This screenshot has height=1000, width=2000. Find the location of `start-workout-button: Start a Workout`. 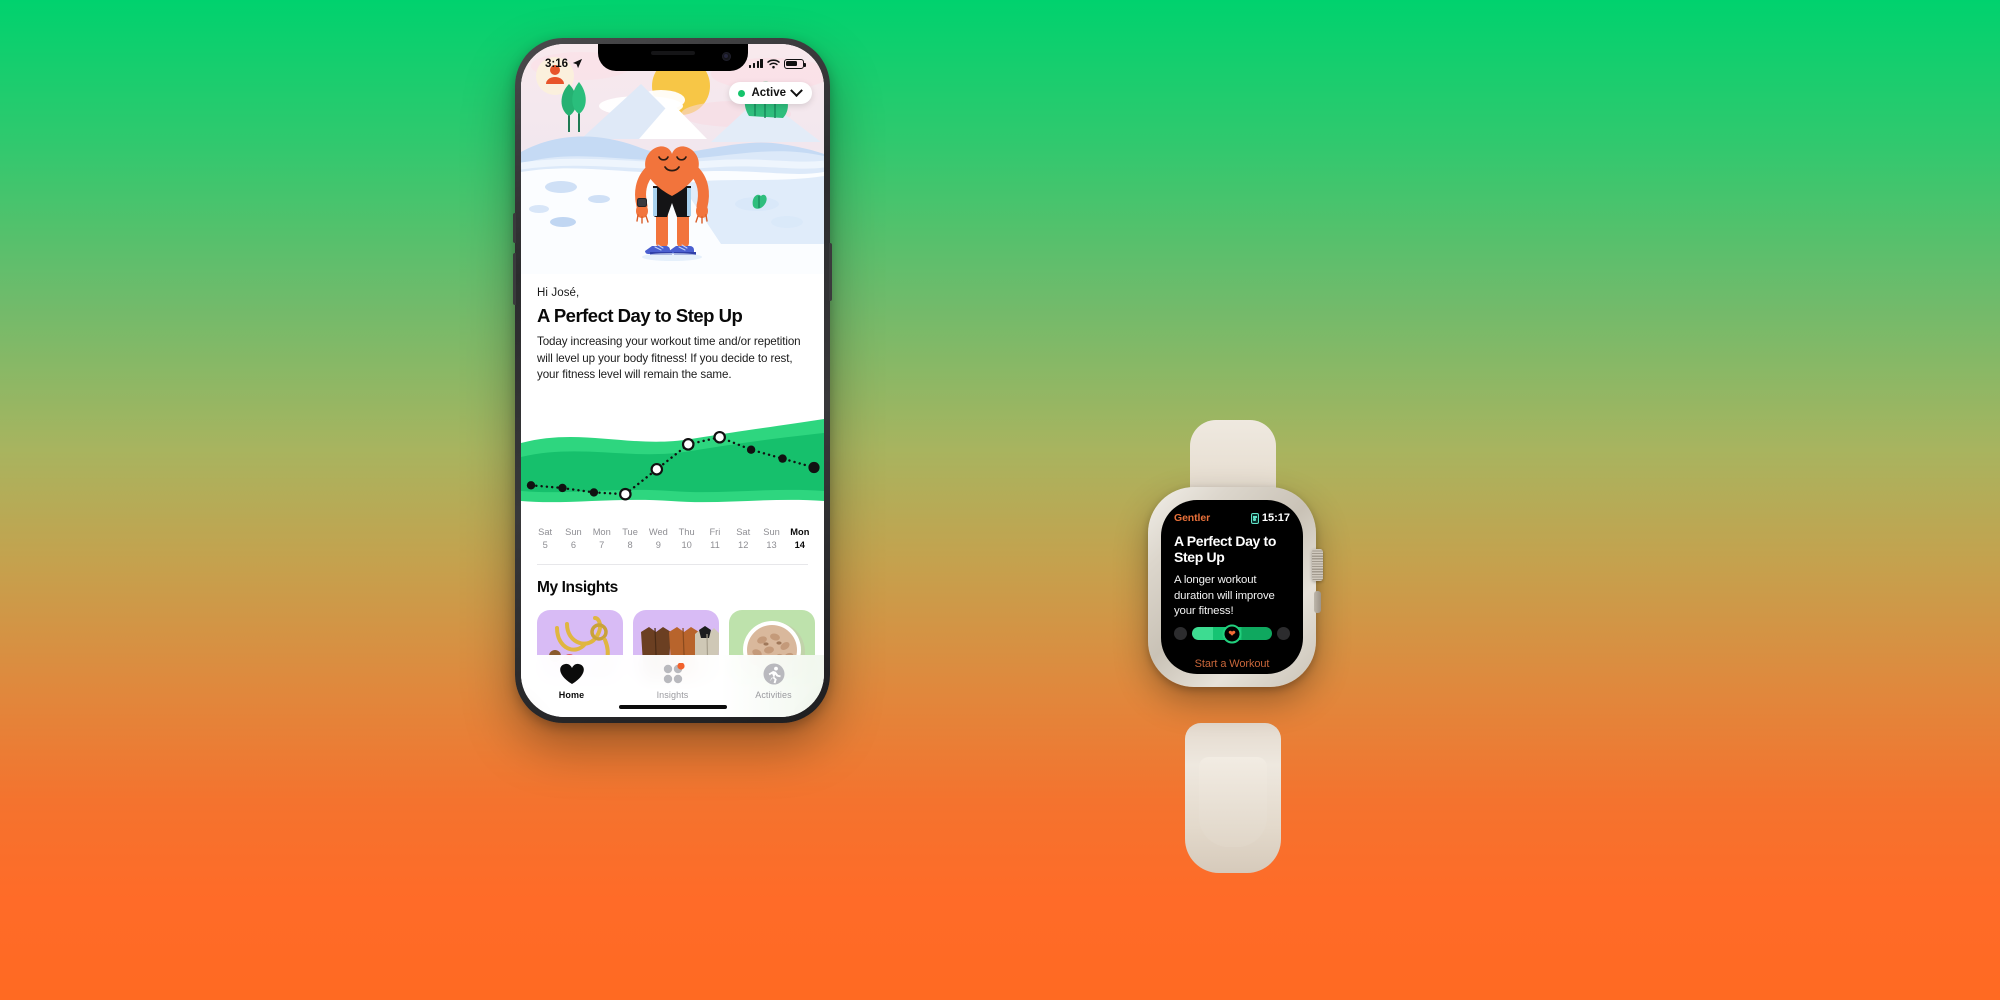

start-workout-button: Start a Workout is located at coordinates (1232, 664).